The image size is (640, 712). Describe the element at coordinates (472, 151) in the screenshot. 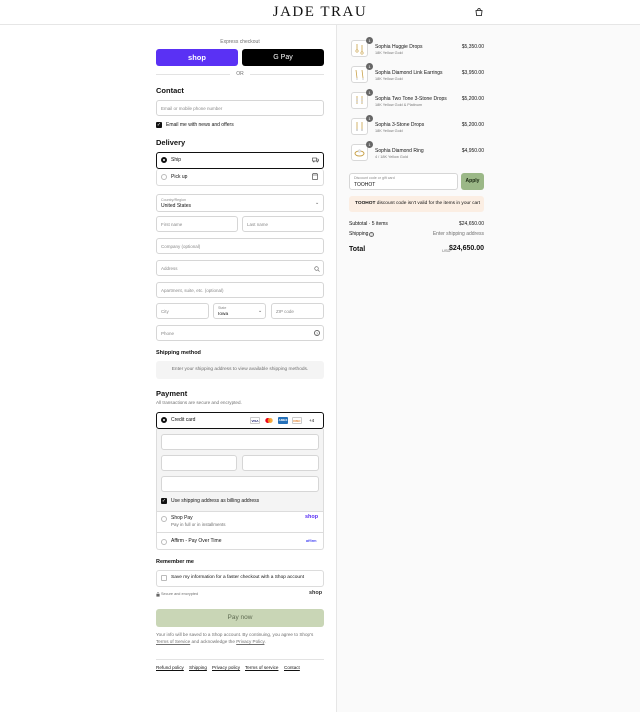

I see `product-price: $4,950.00` at that location.